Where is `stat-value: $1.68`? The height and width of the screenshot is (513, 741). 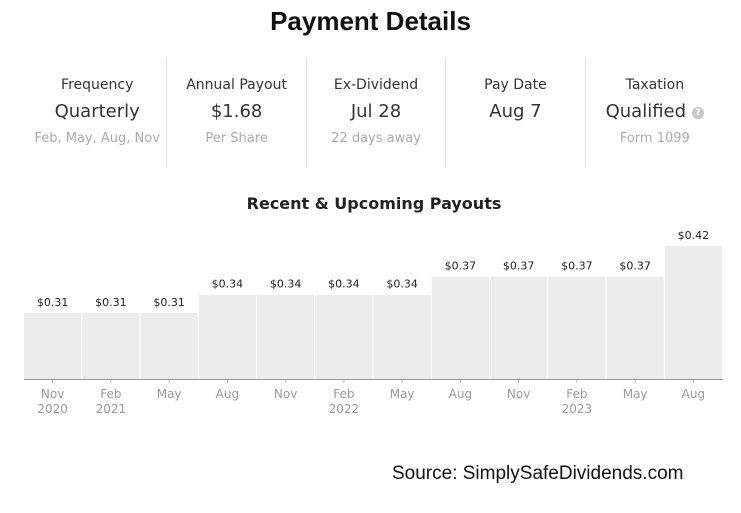
stat-value: $1.68 is located at coordinates (236, 111).